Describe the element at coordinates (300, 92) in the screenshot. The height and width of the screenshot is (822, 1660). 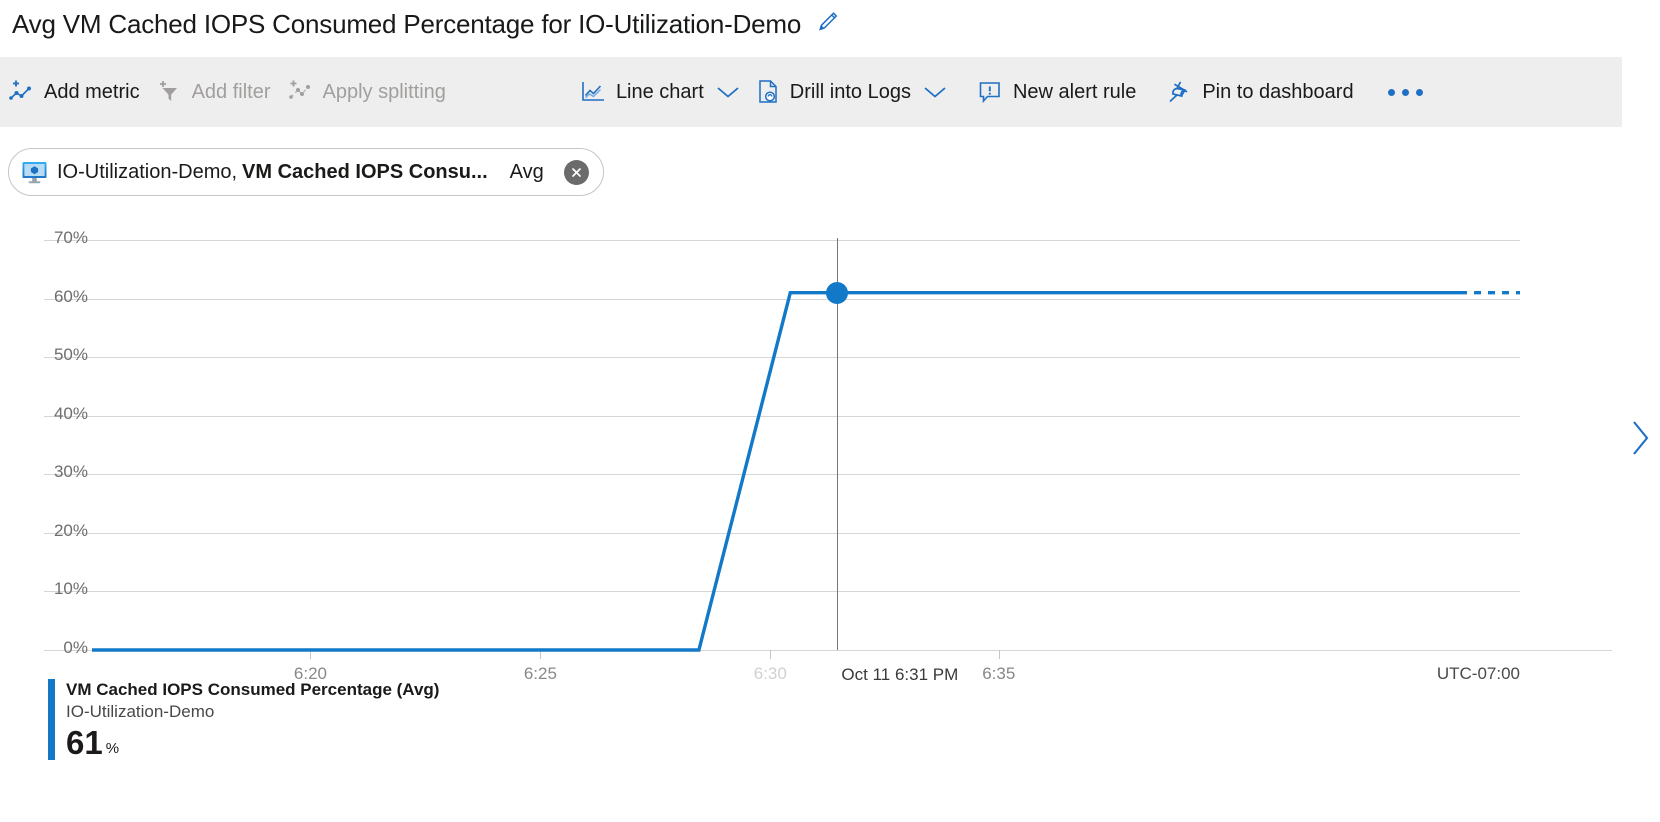
I see `apply-splitting-icon` at that location.